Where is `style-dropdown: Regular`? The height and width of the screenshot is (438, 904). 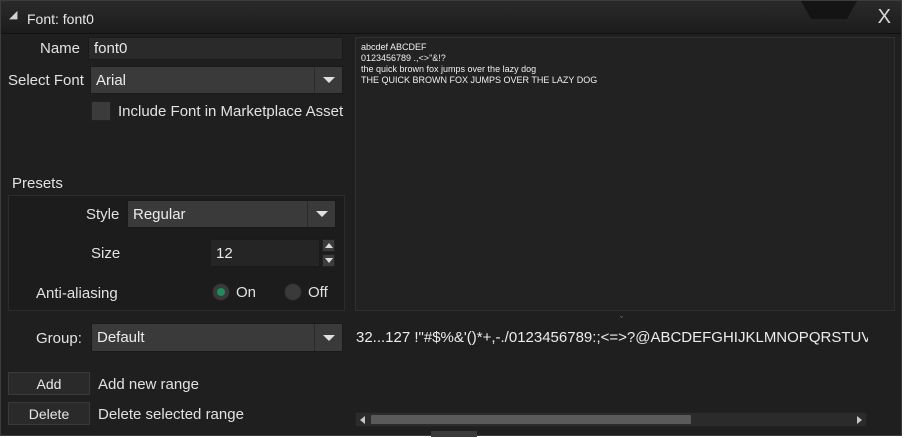
style-dropdown: Regular is located at coordinates (231, 214).